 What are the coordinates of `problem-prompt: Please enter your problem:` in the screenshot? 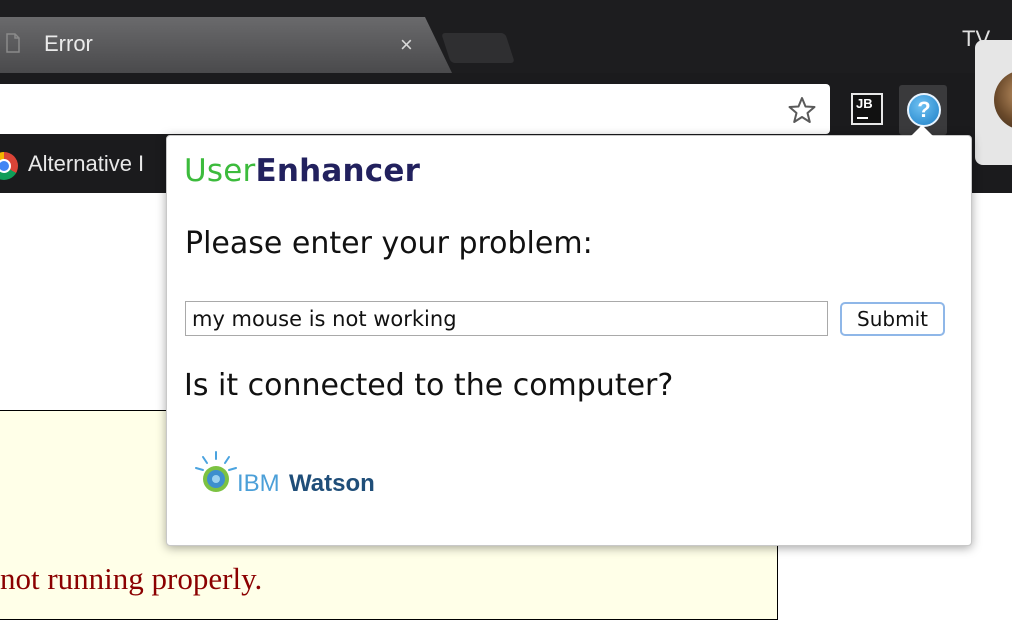 It's located at (389, 243).